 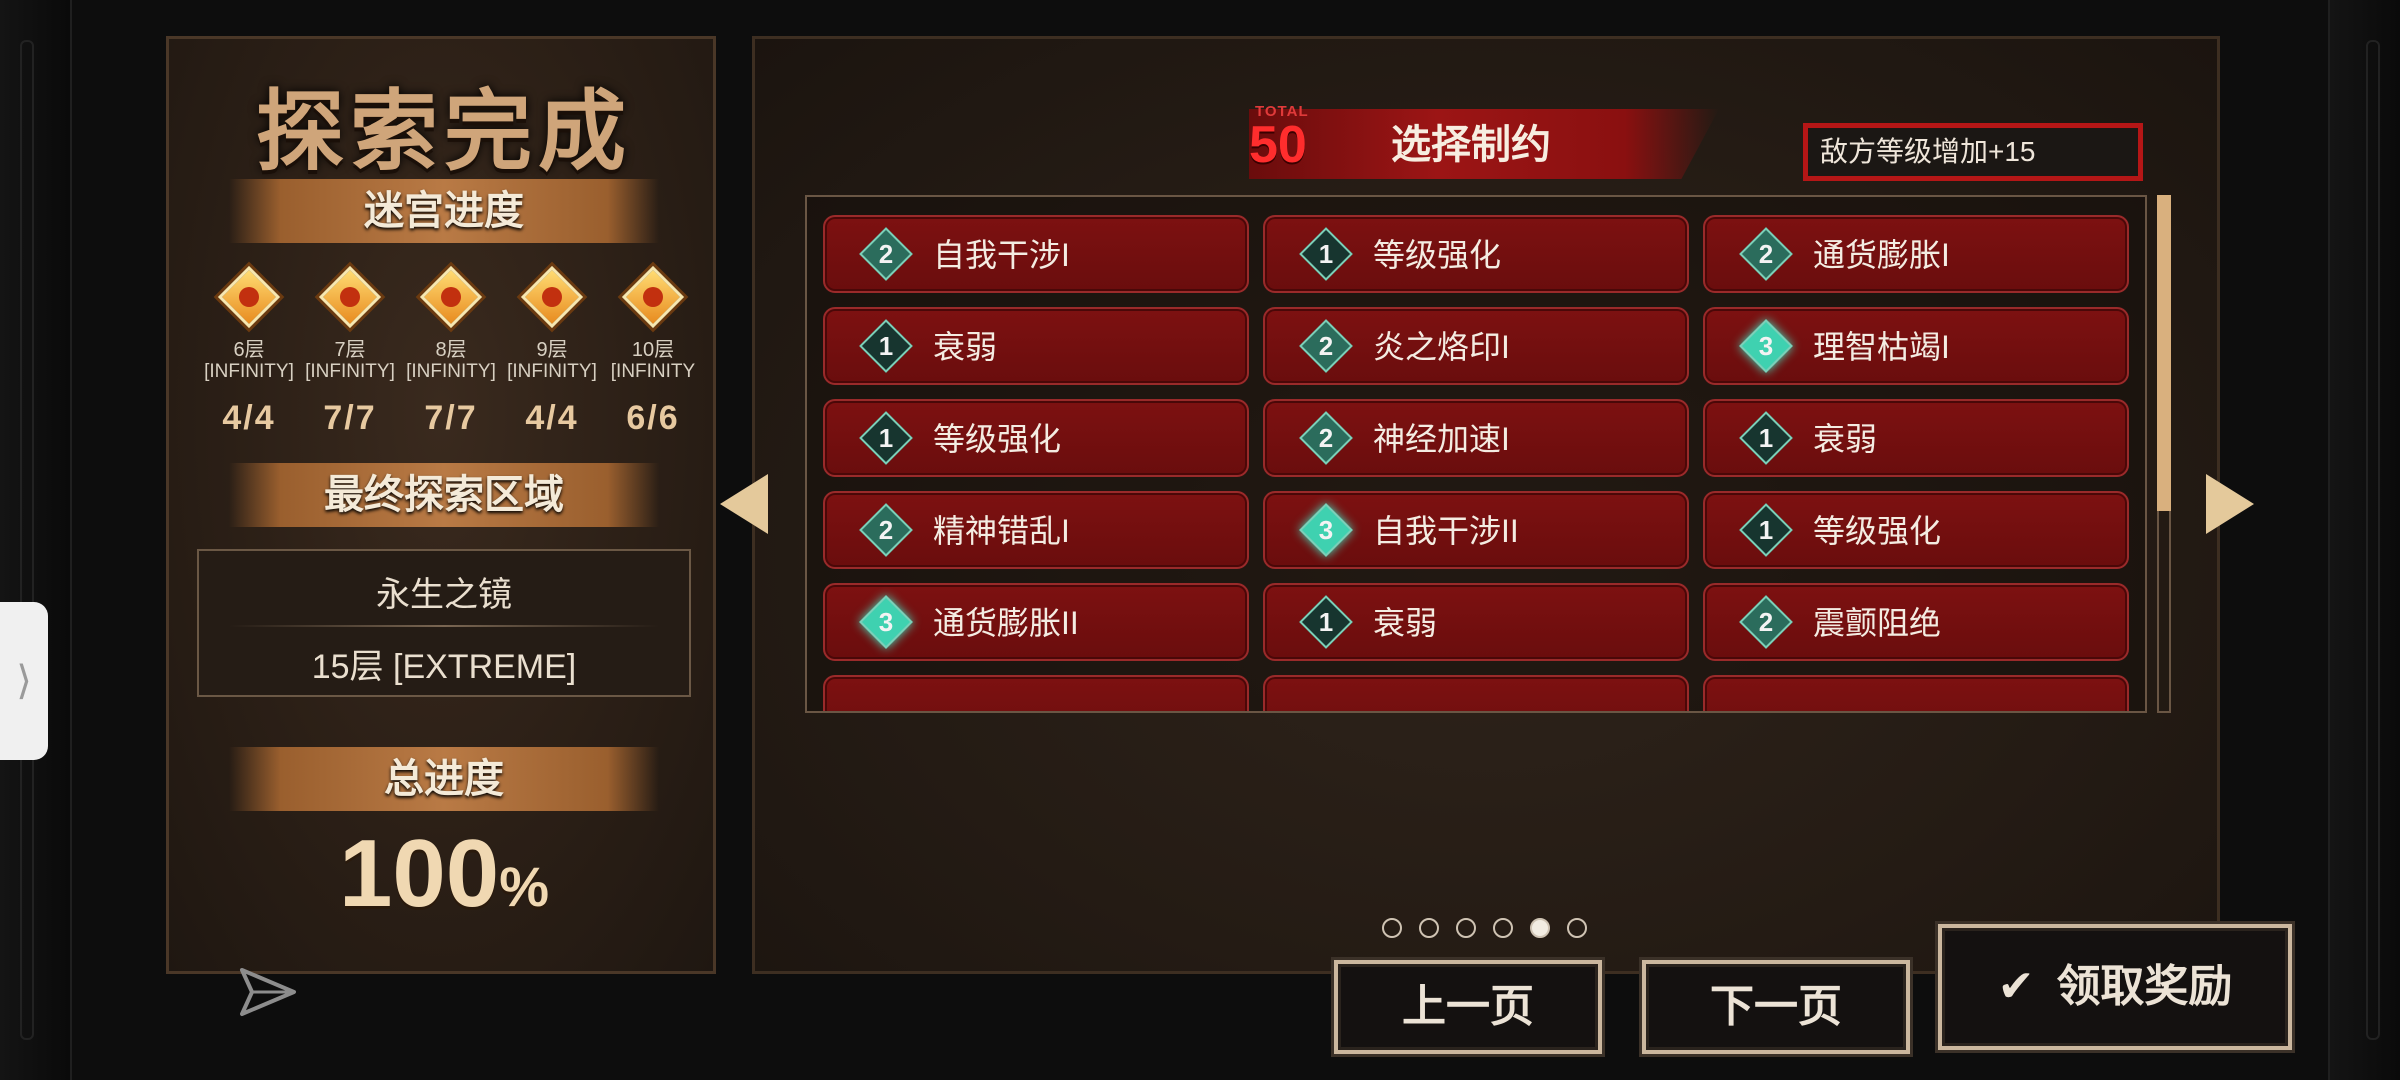 I want to click on effect-summary: 敌方等级增加+15, so click(x=1973, y=152).